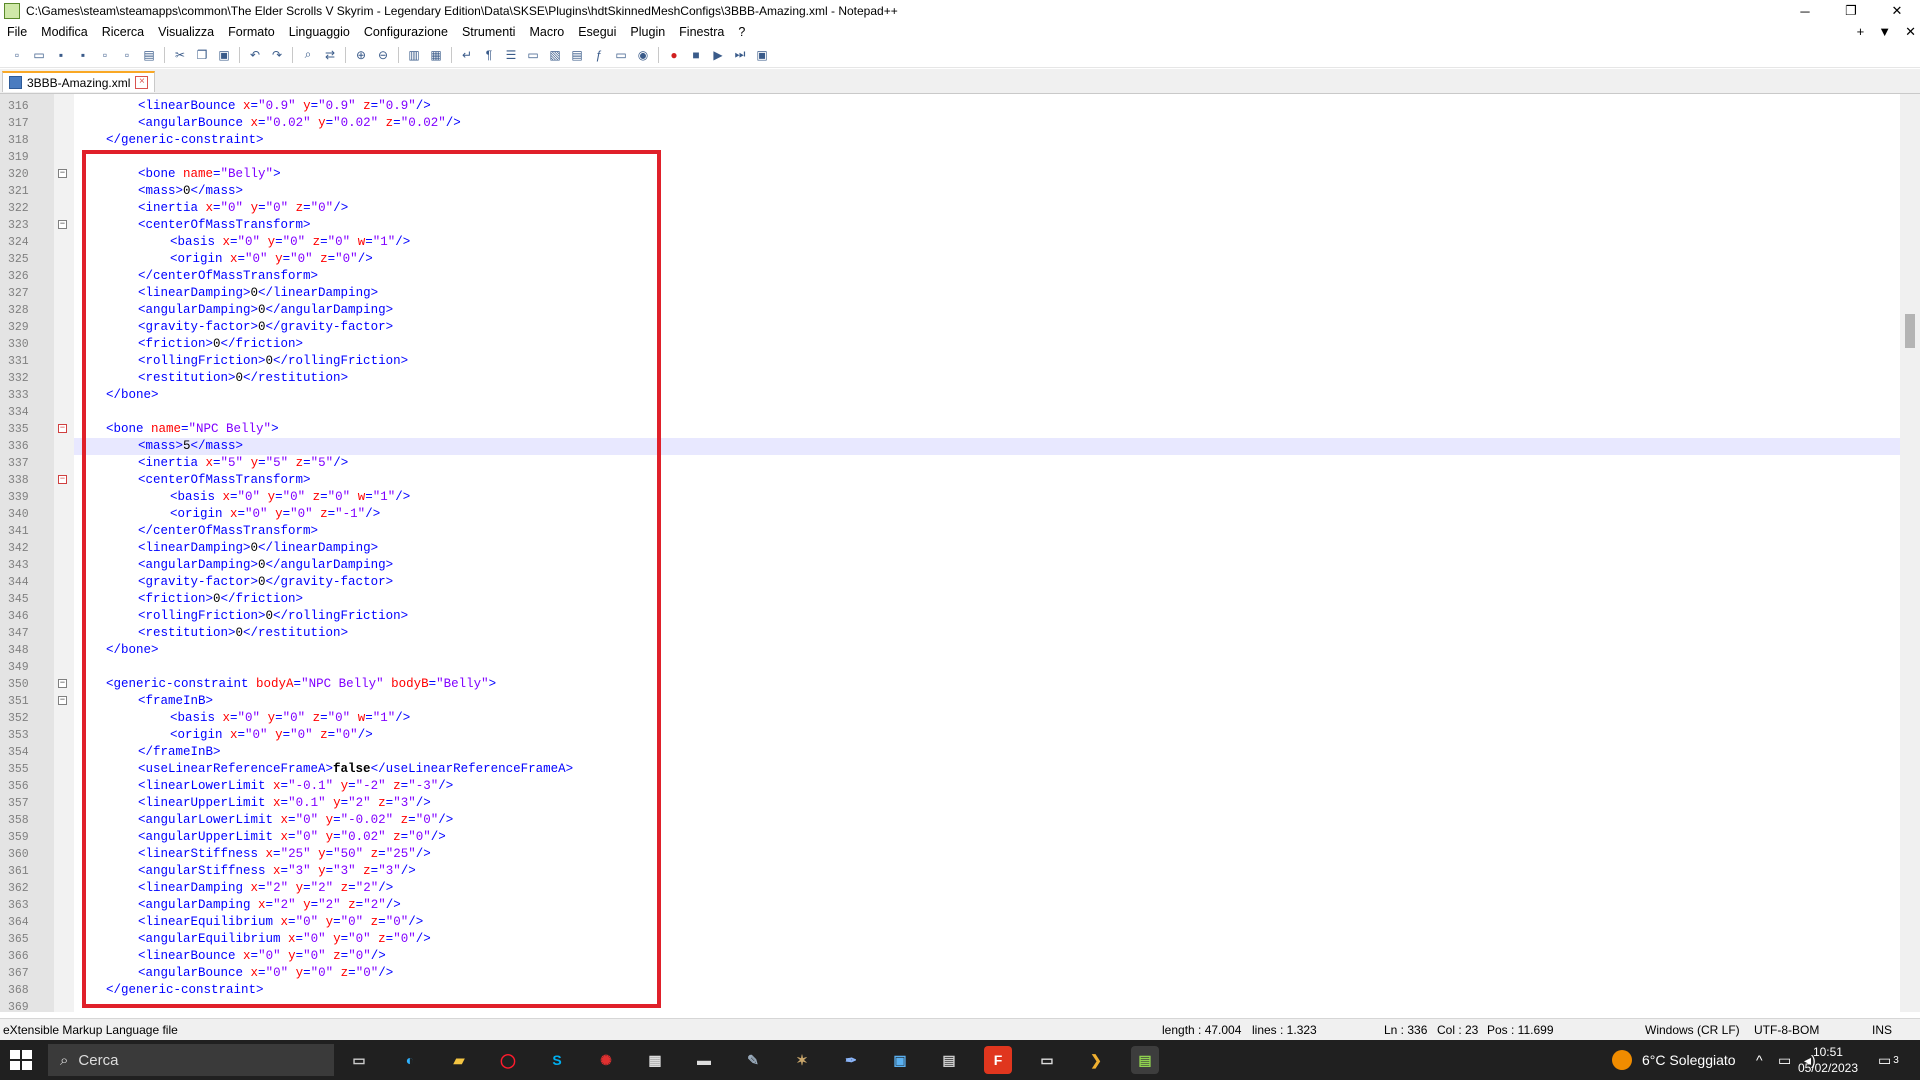 The height and width of the screenshot is (1080, 1920). I want to click on code-line: 339 <basis x="0" y="0" z="0" w="1"/>, so click(954, 497).